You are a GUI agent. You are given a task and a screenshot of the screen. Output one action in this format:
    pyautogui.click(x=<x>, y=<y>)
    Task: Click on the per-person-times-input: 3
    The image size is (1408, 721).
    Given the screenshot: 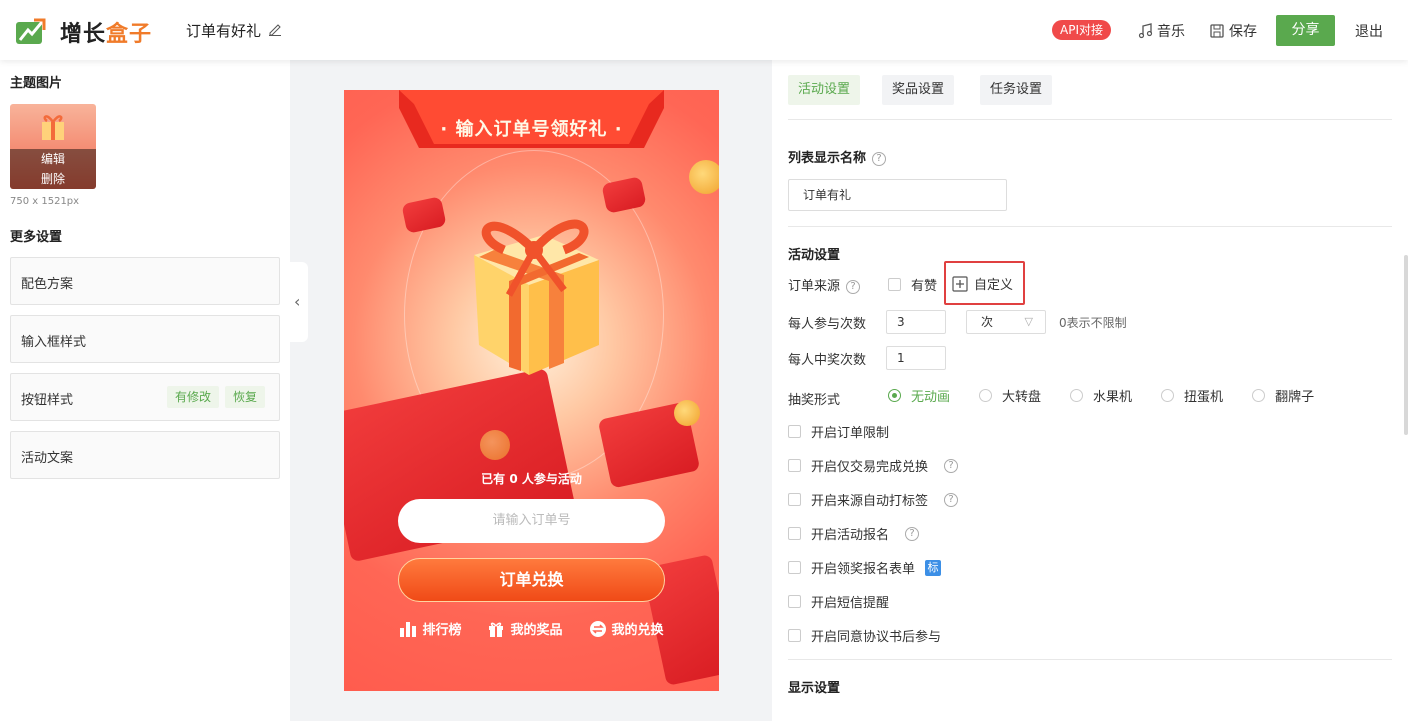 What is the action you would take?
    pyautogui.click(x=916, y=322)
    